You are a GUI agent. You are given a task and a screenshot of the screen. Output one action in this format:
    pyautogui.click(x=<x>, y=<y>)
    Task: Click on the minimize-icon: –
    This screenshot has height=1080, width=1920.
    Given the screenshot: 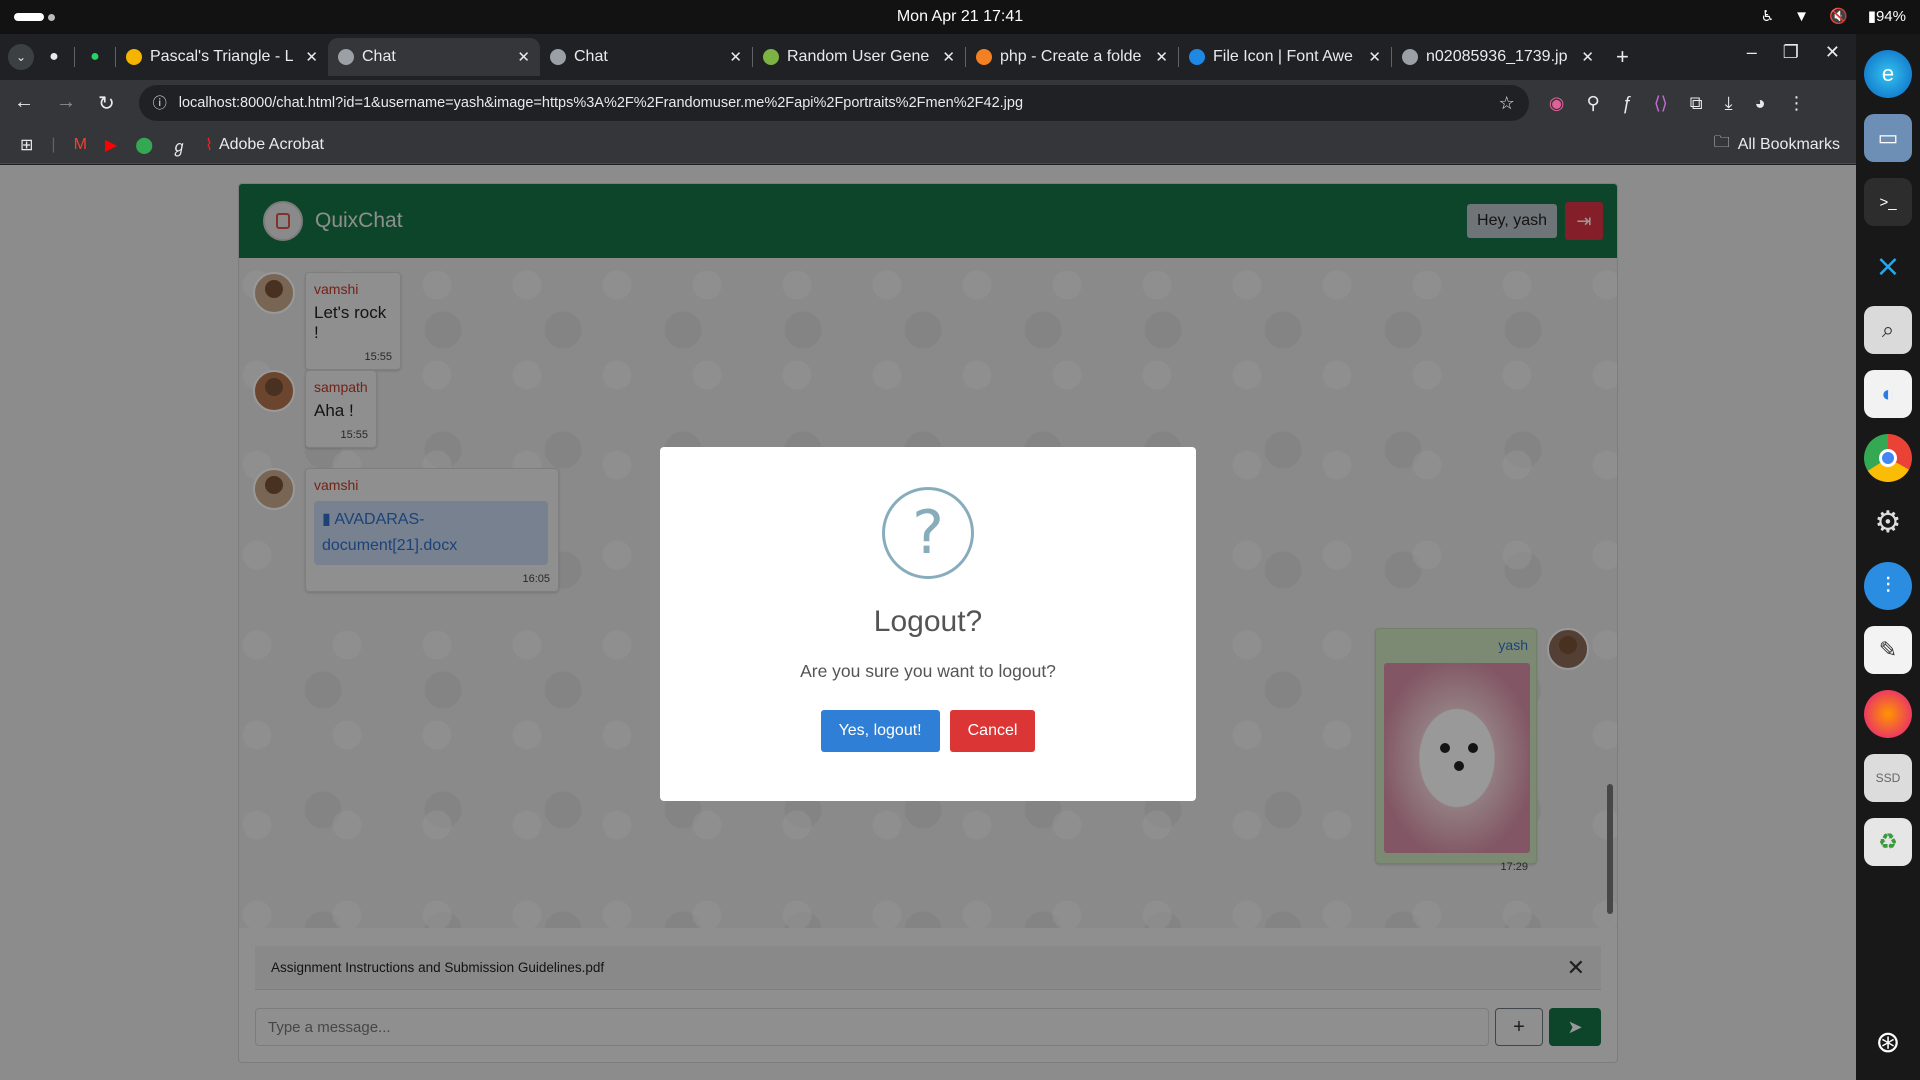 What is the action you would take?
    pyautogui.click(x=1752, y=52)
    